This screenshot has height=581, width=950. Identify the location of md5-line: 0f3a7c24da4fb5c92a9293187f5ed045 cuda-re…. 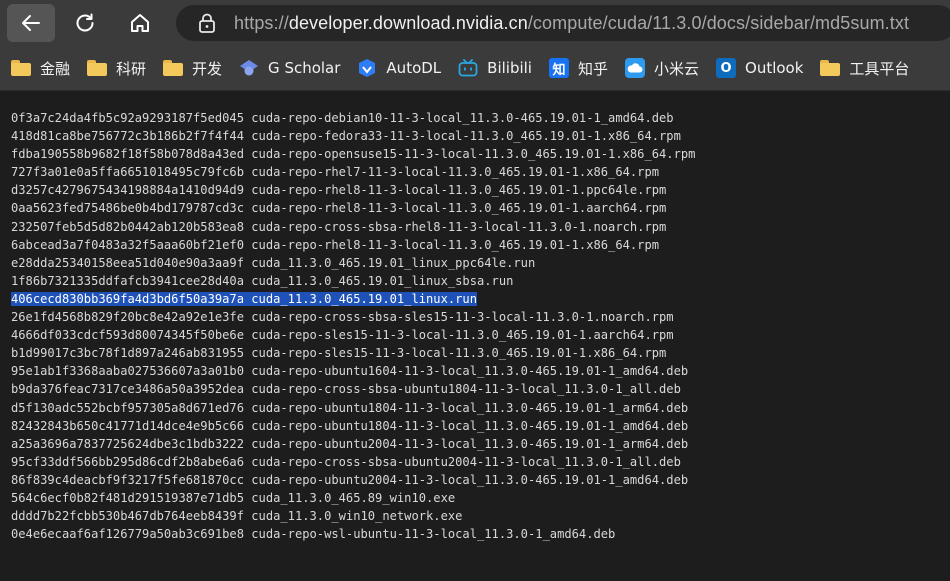
(353, 118).